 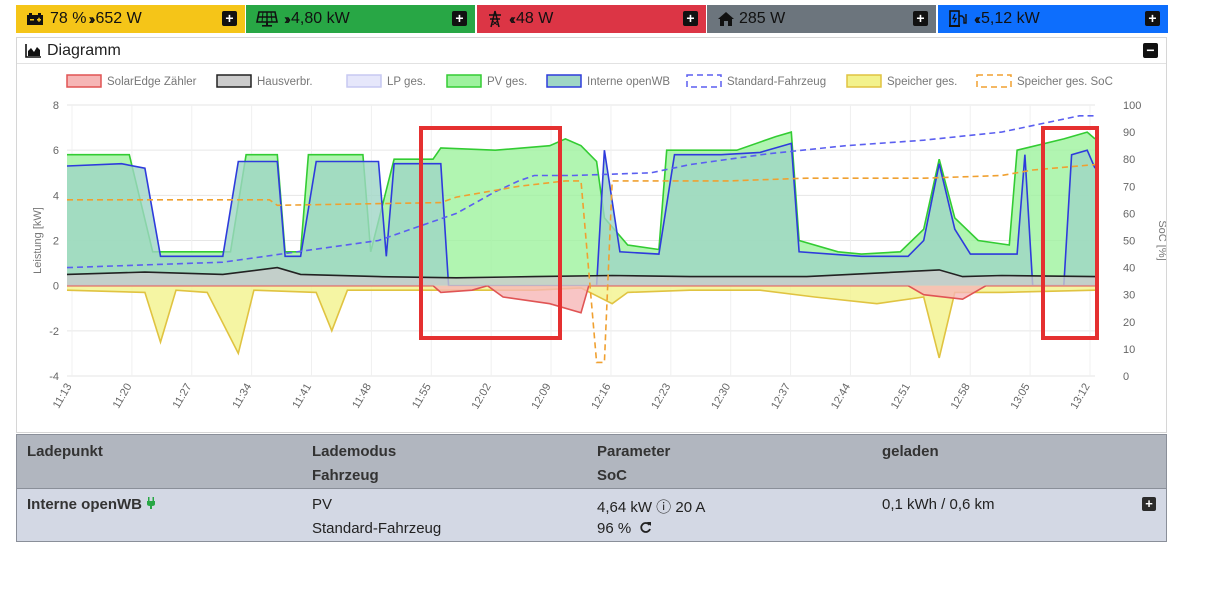 I want to click on y2-tick-label: 60, so click(x=1129, y=214).